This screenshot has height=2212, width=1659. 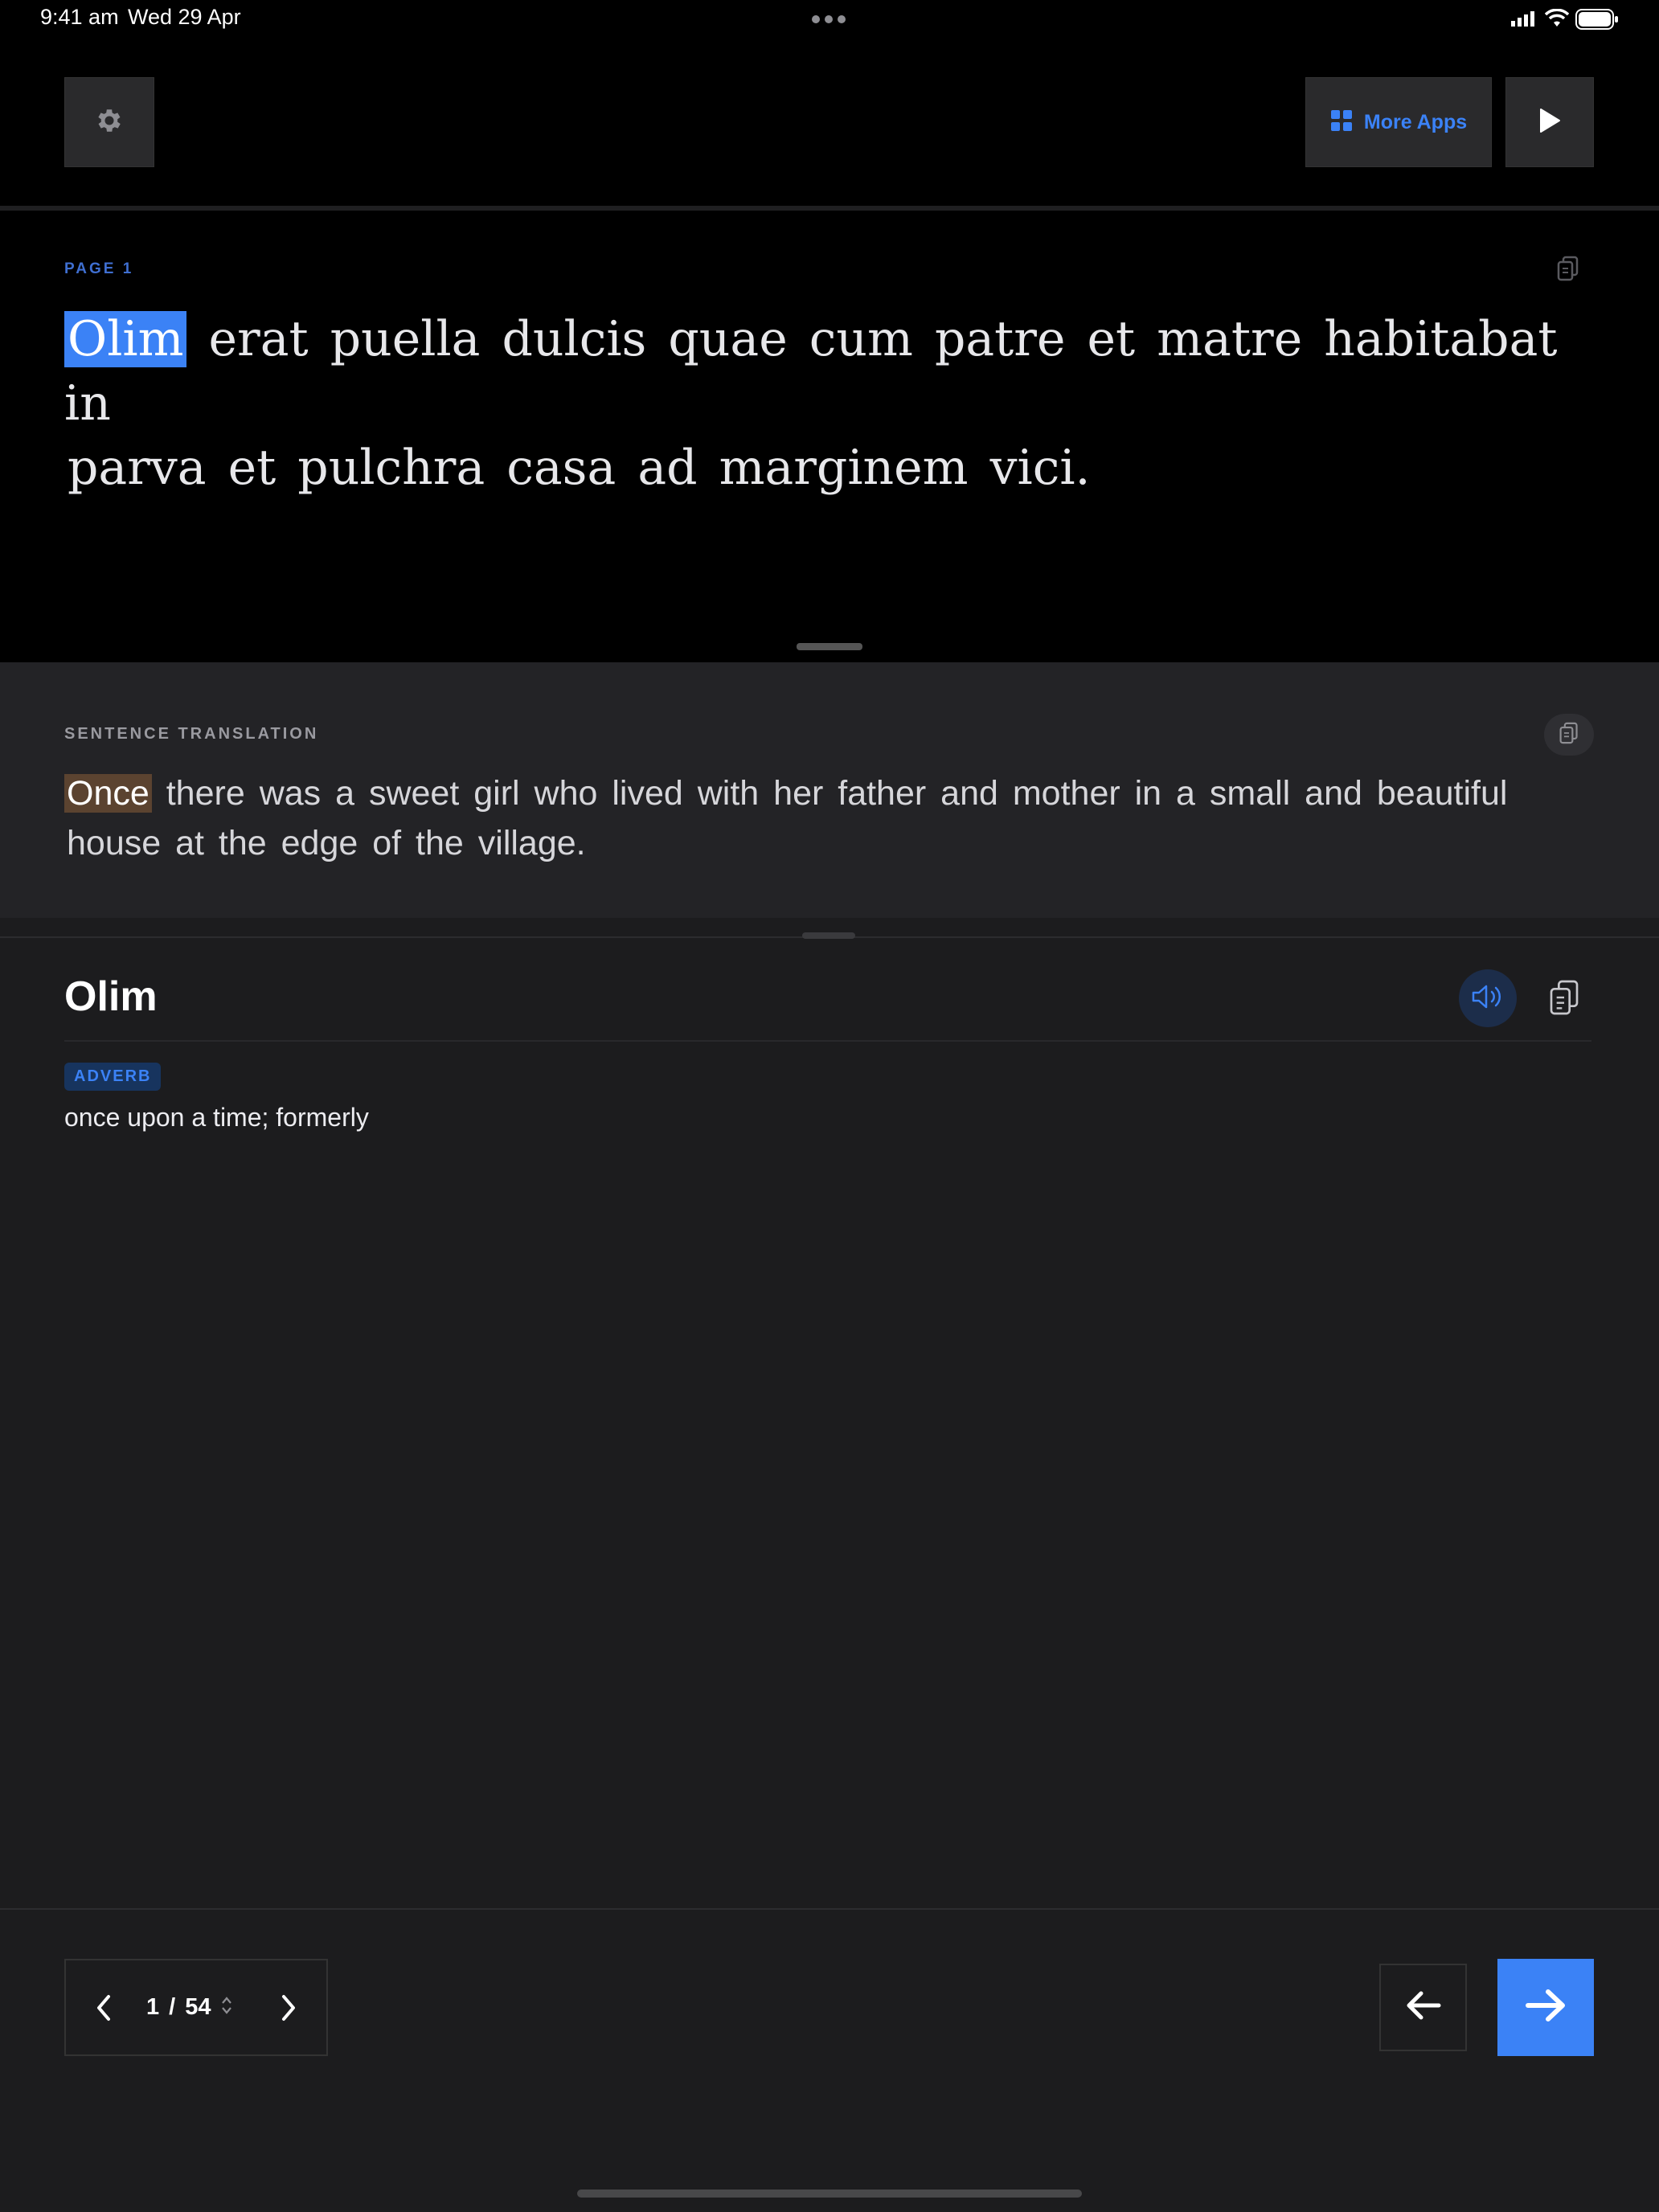 I want to click on copy-latin-button, so click(x=1568, y=270).